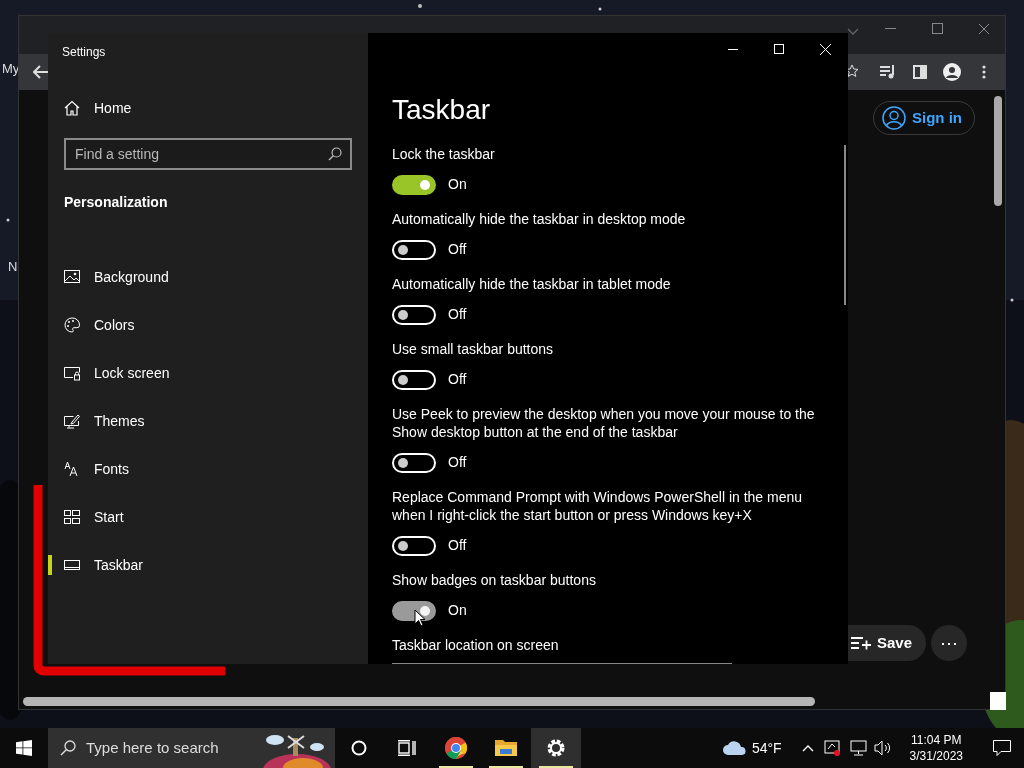 The image size is (1024, 768). Describe the element at coordinates (359, 748) in the screenshot. I see `circle-icon` at that location.